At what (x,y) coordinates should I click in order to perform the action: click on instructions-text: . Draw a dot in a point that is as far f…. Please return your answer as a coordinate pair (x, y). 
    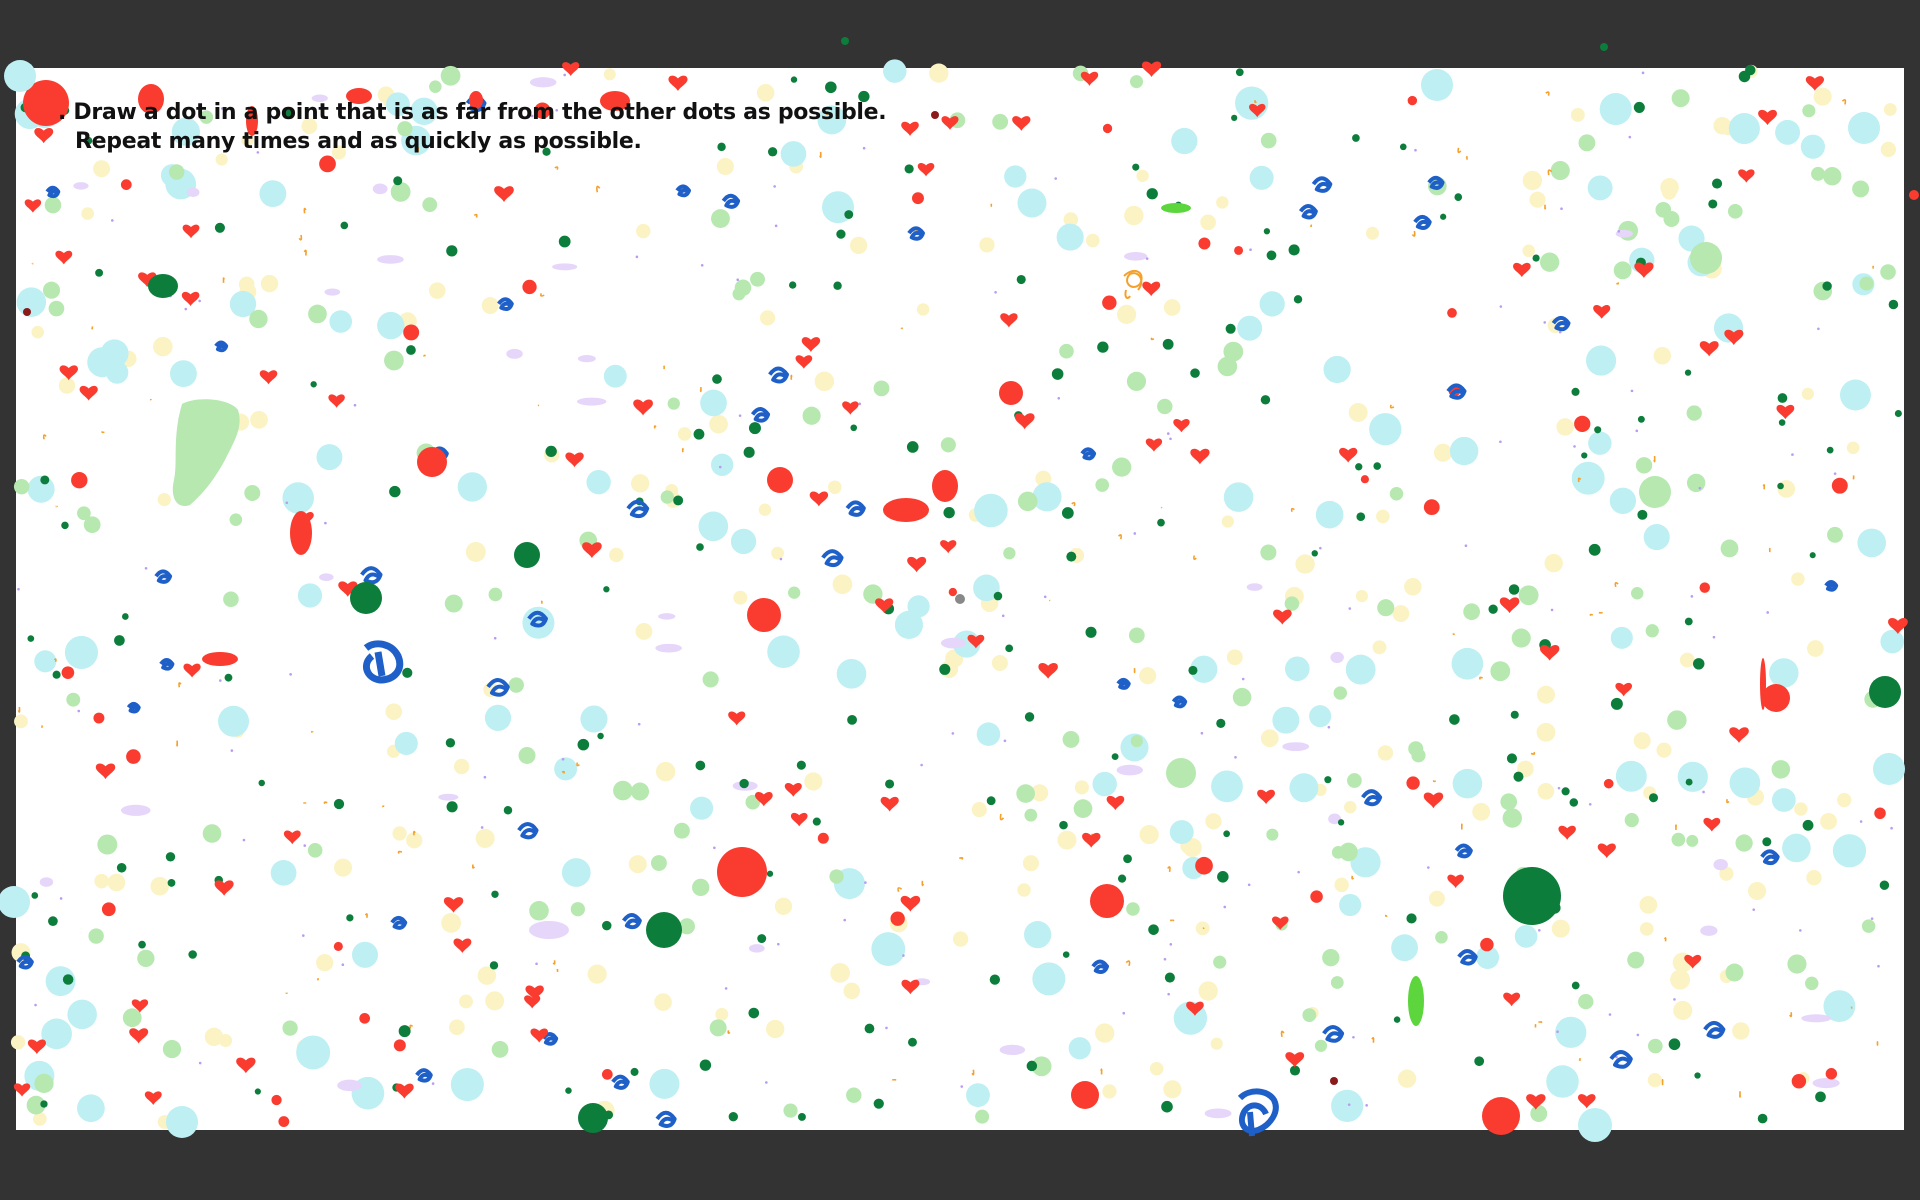
    Looking at the image, I should click on (472, 127).